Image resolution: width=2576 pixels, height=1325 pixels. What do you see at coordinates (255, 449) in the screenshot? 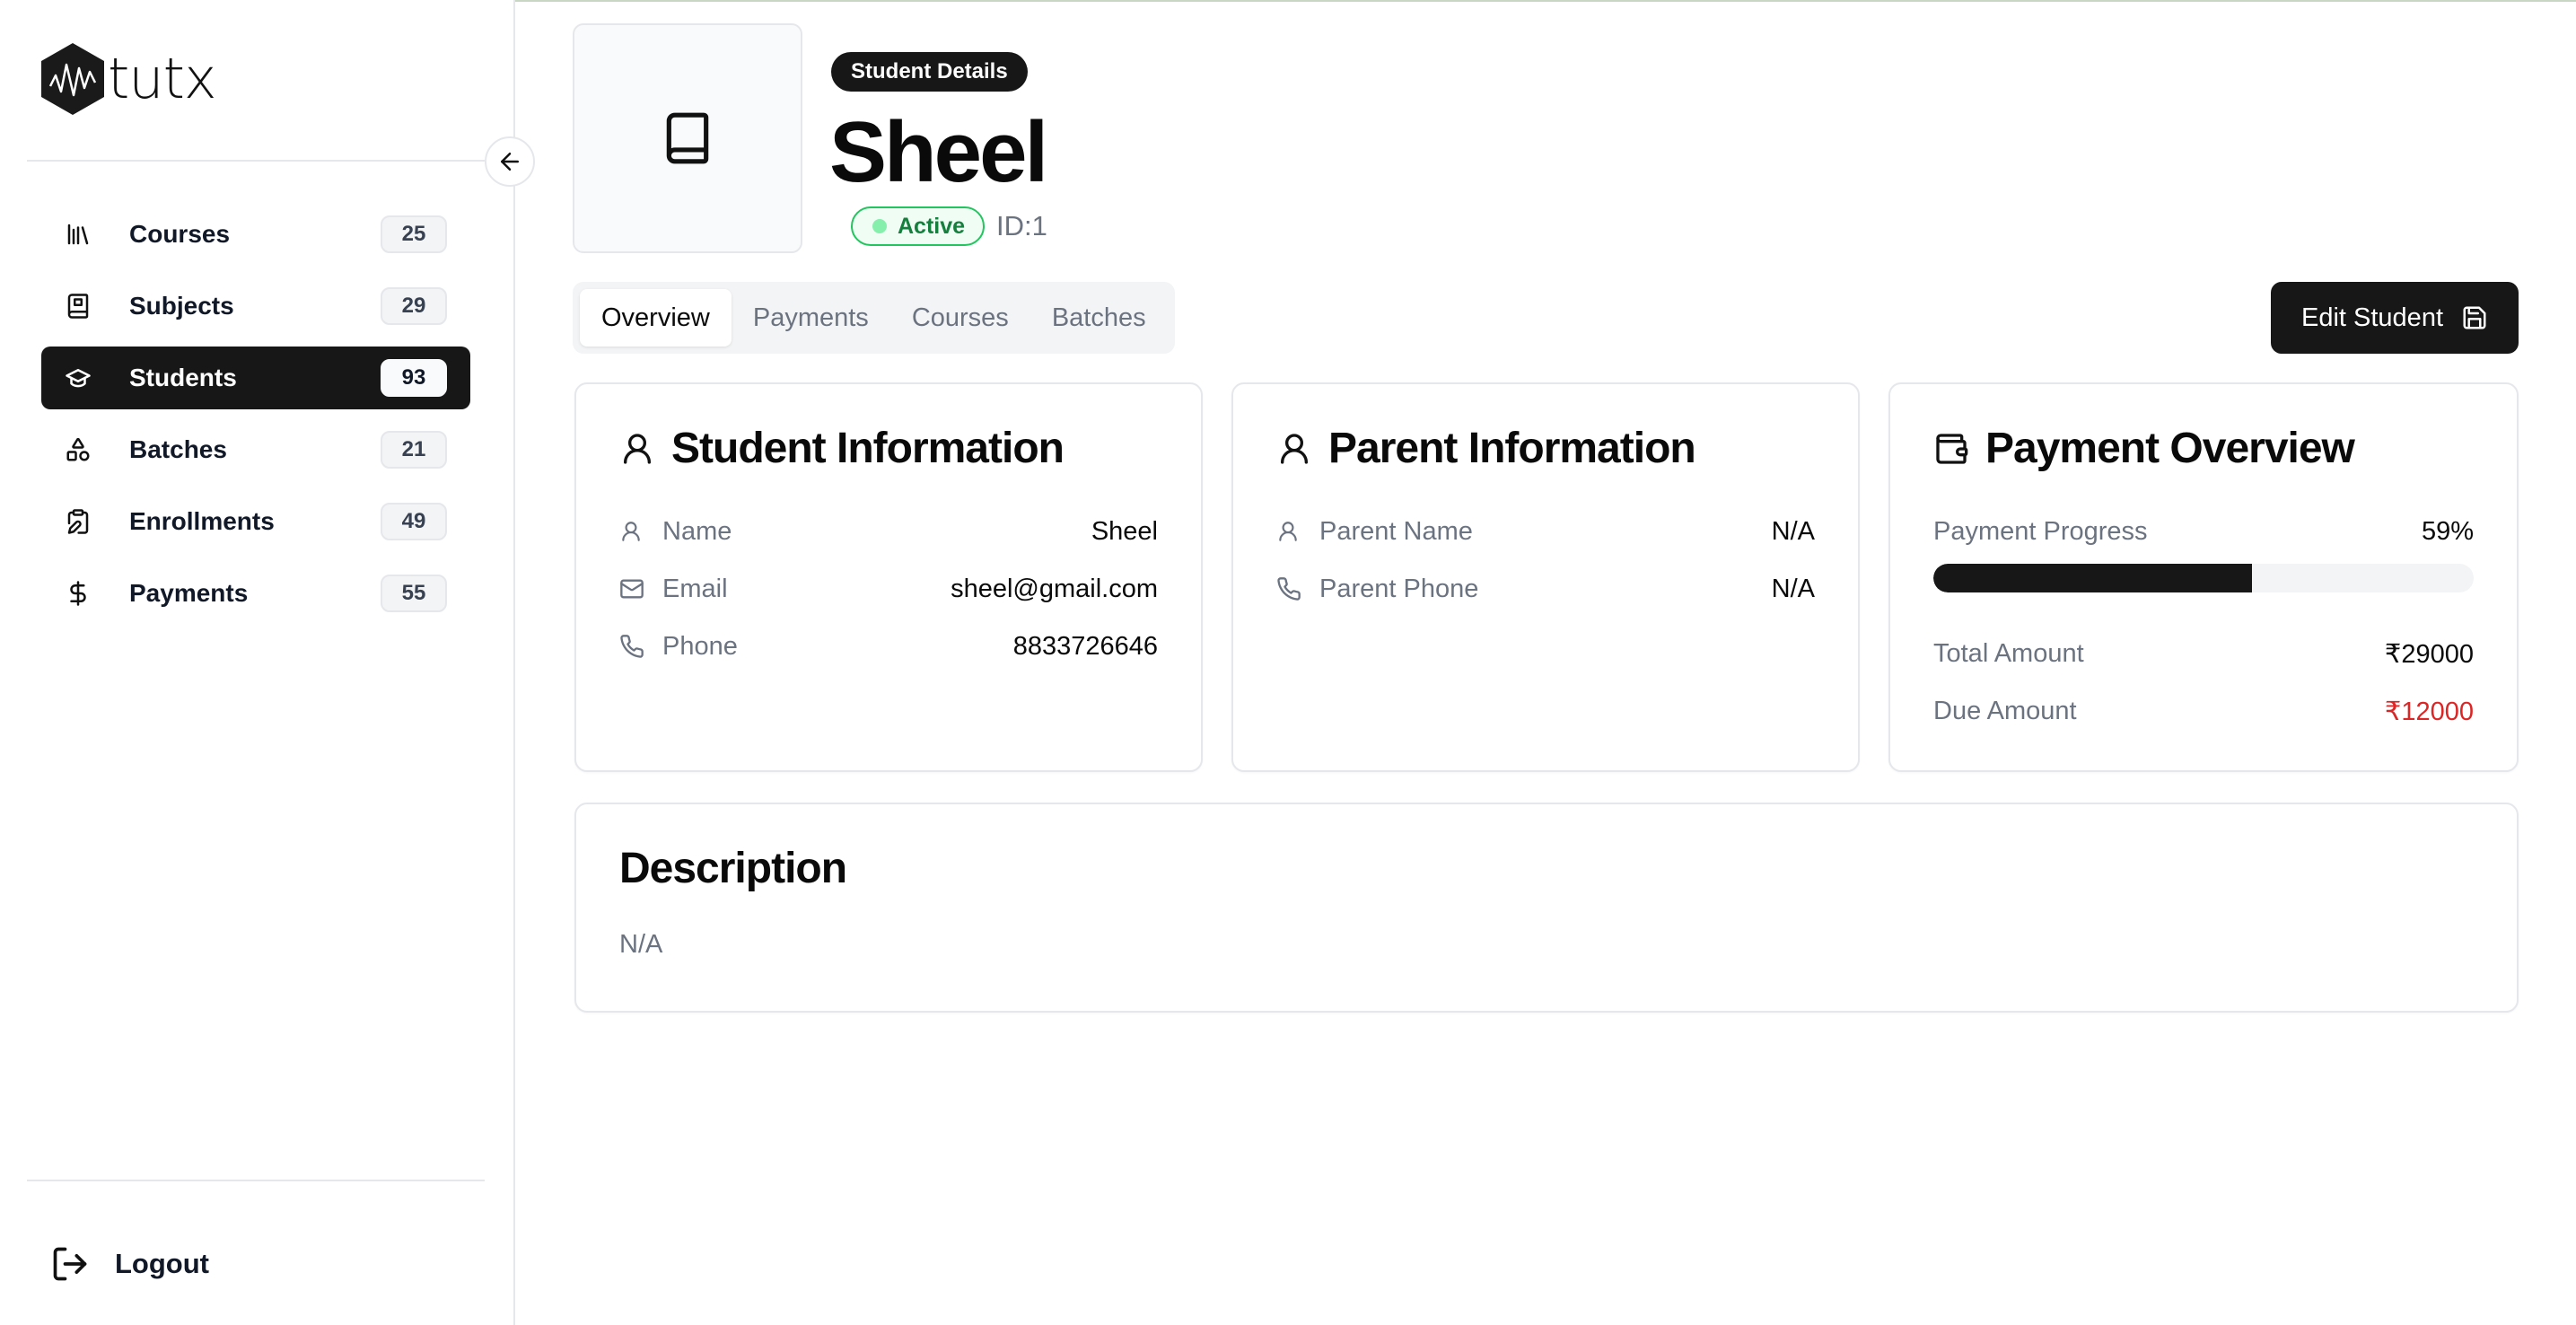
I see `sidebar-item-batches: Batches 21` at bounding box center [255, 449].